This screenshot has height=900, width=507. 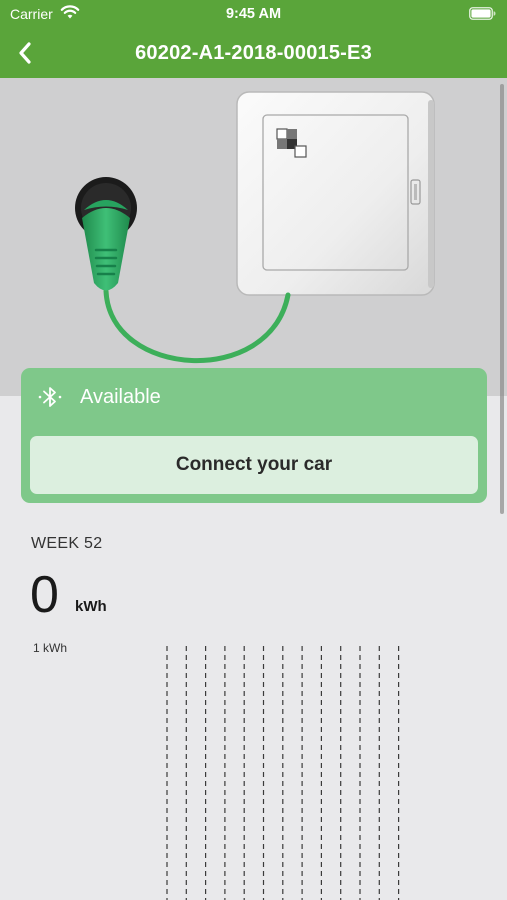 What do you see at coordinates (335, 193) in the screenshot?
I see `wallbox-charger` at bounding box center [335, 193].